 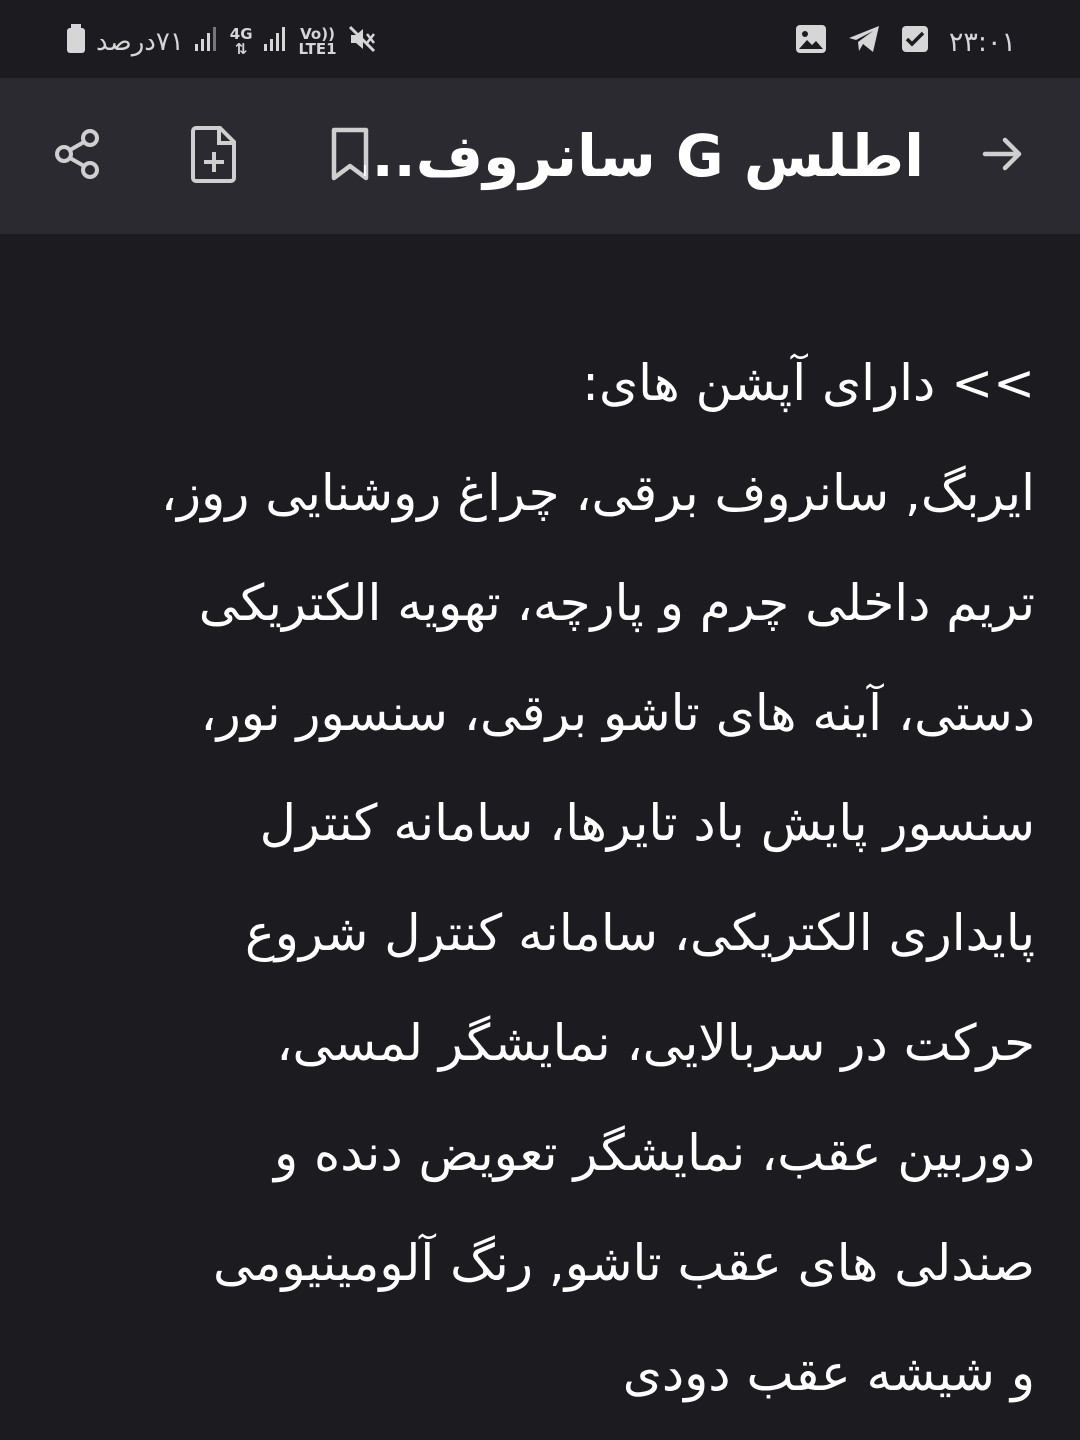 I want to click on gallery-icon, so click(x=811, y=42).